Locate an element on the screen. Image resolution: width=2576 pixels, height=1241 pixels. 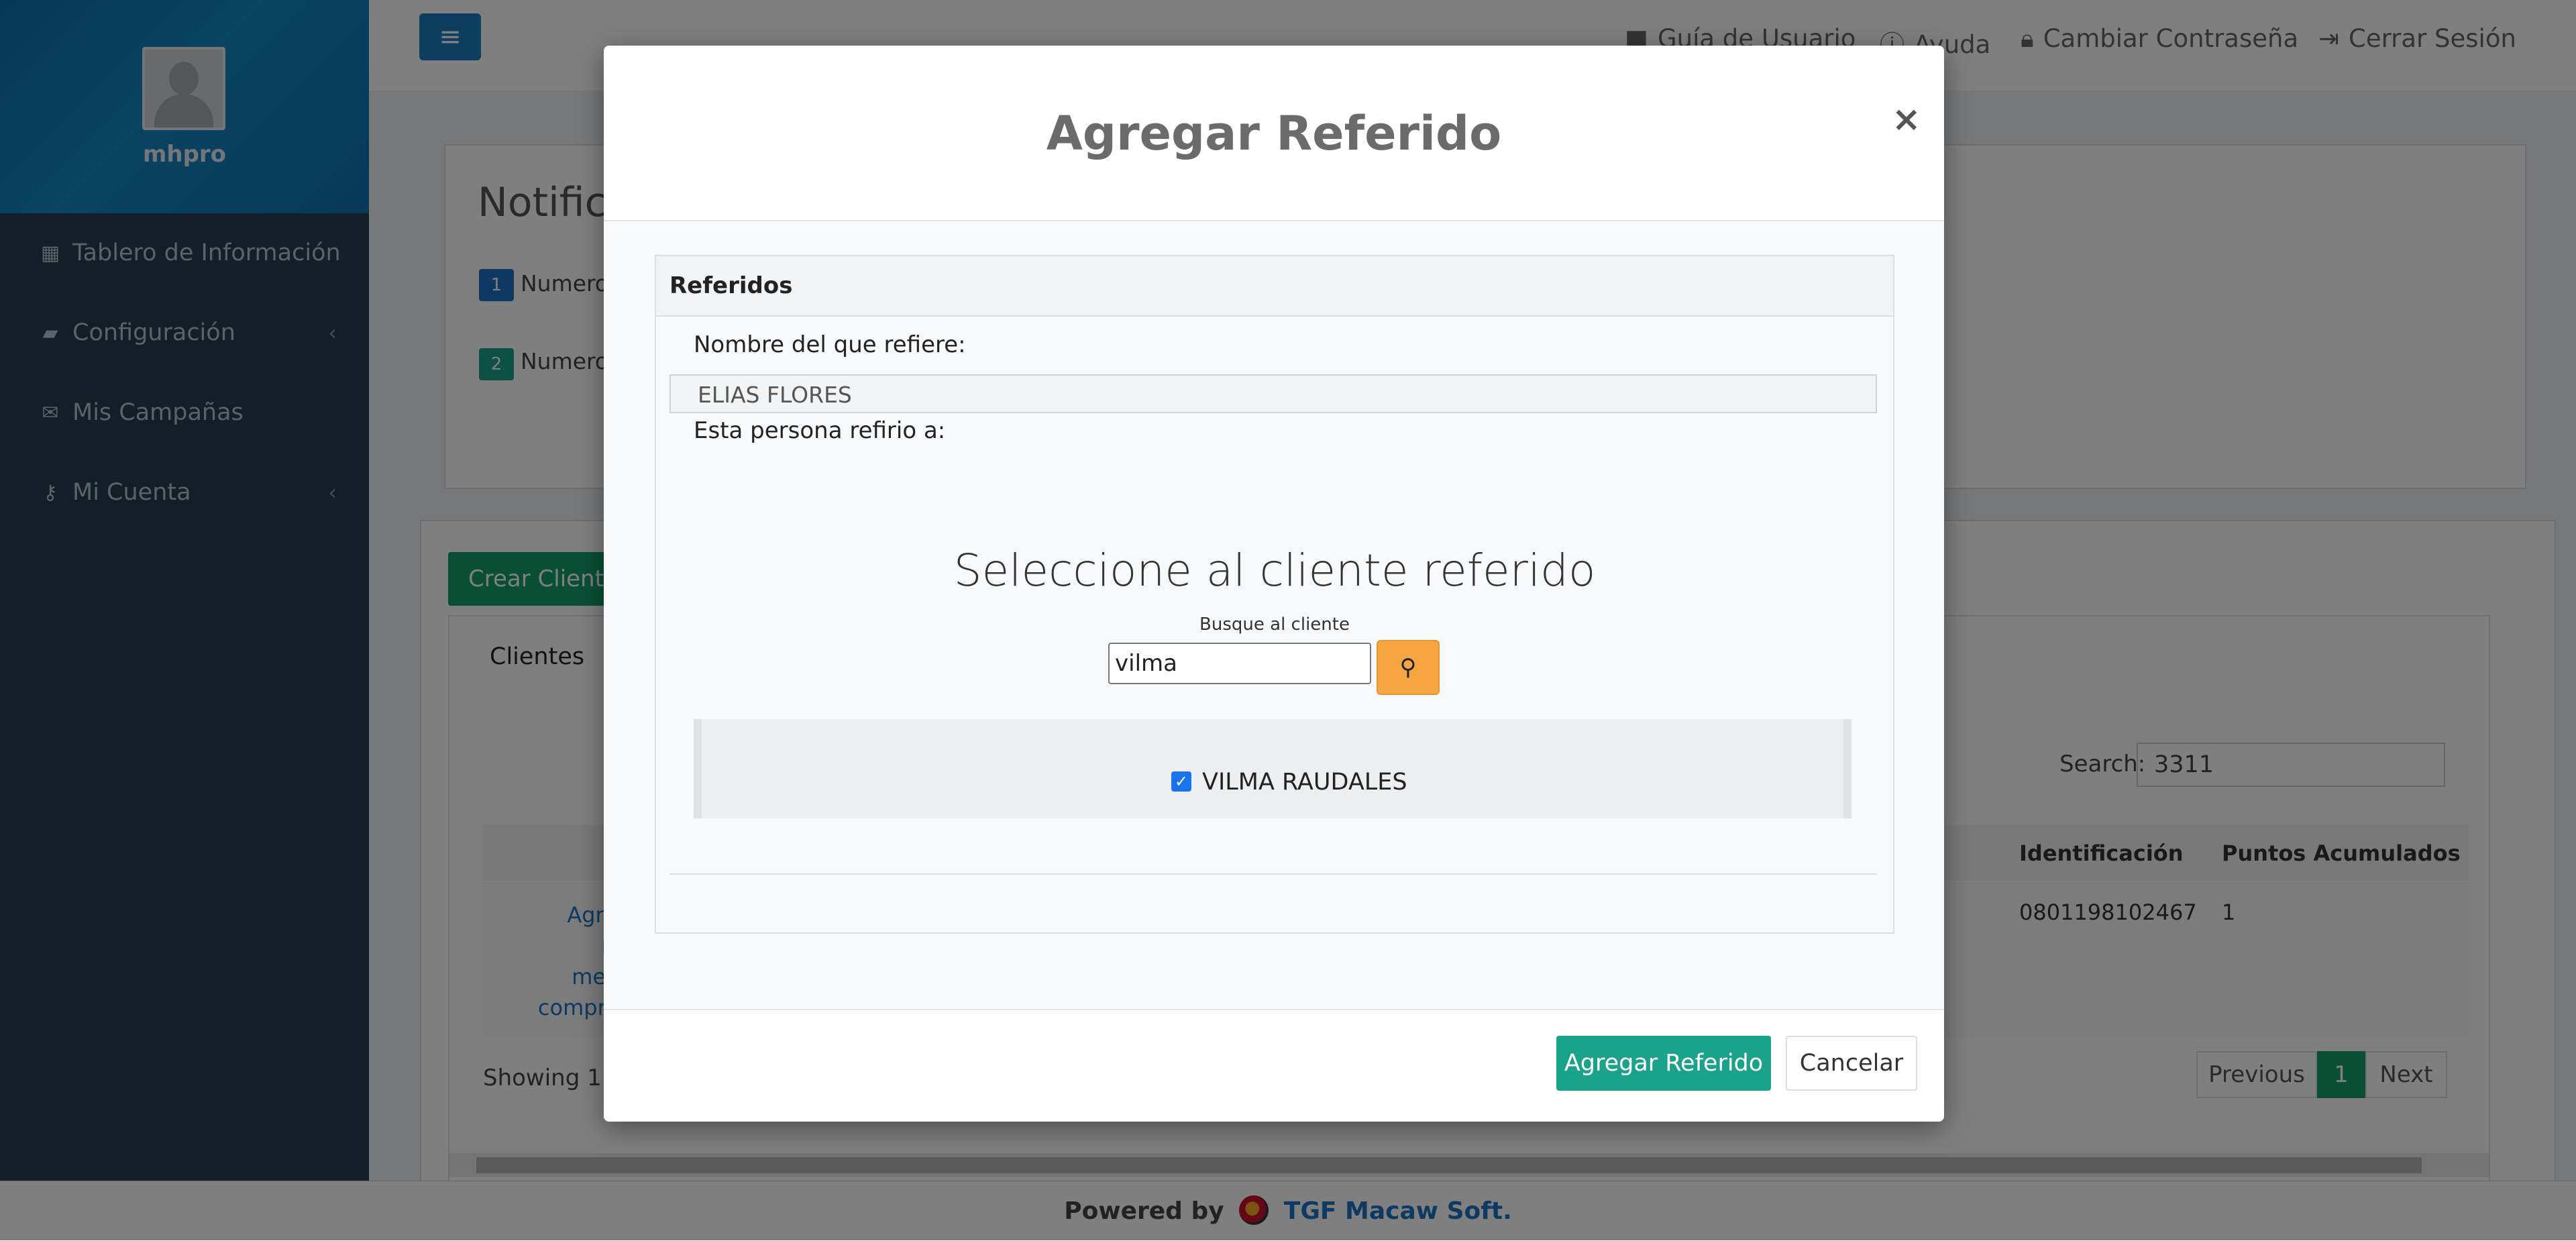
search-client-label: Busque al cliente is located at coordinates (1274, 624).